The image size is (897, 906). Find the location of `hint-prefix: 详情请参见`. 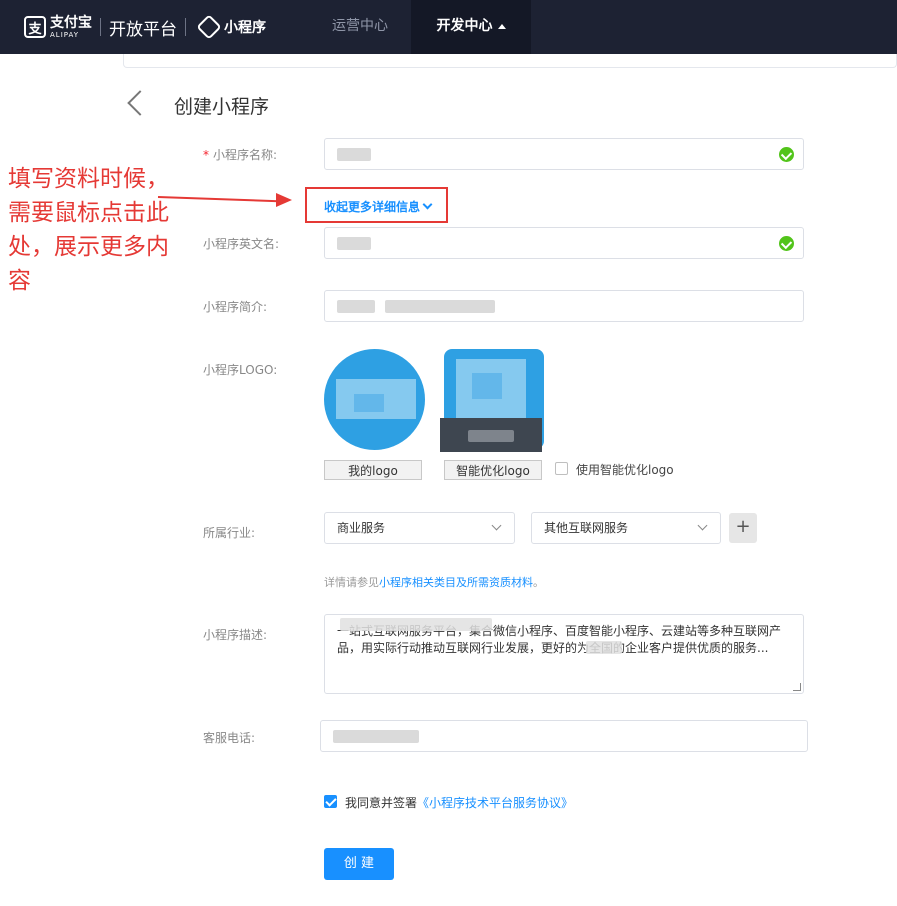

hint-prefix: 详情请参见 is located at coordinates (351, 582).